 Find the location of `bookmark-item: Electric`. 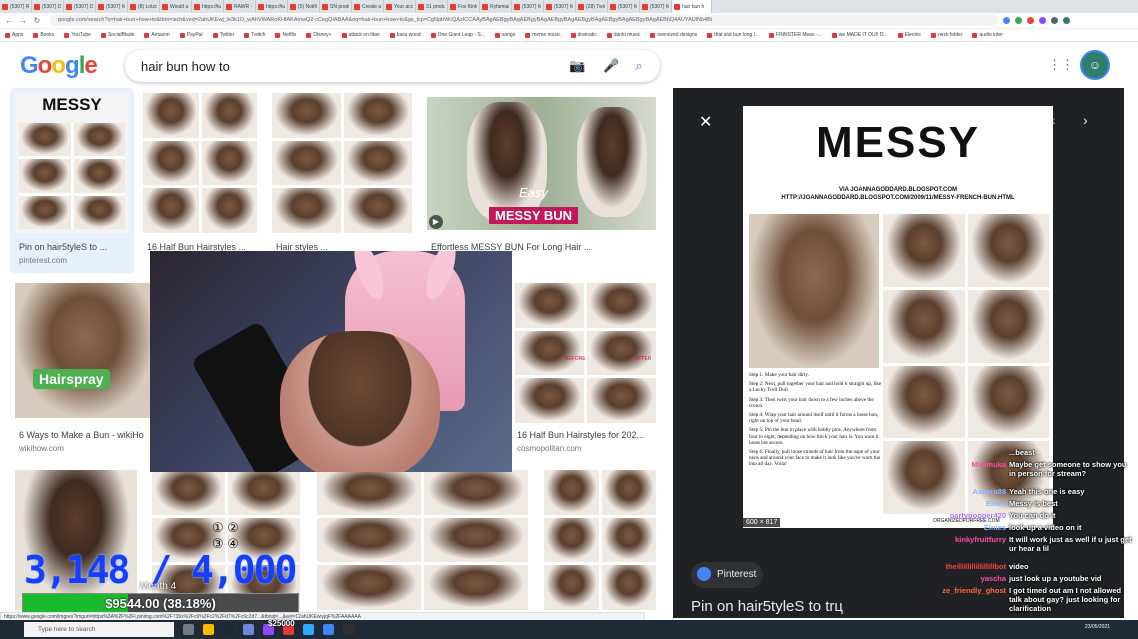

bookmark-item: Electric is located at coordinates (909, 35).